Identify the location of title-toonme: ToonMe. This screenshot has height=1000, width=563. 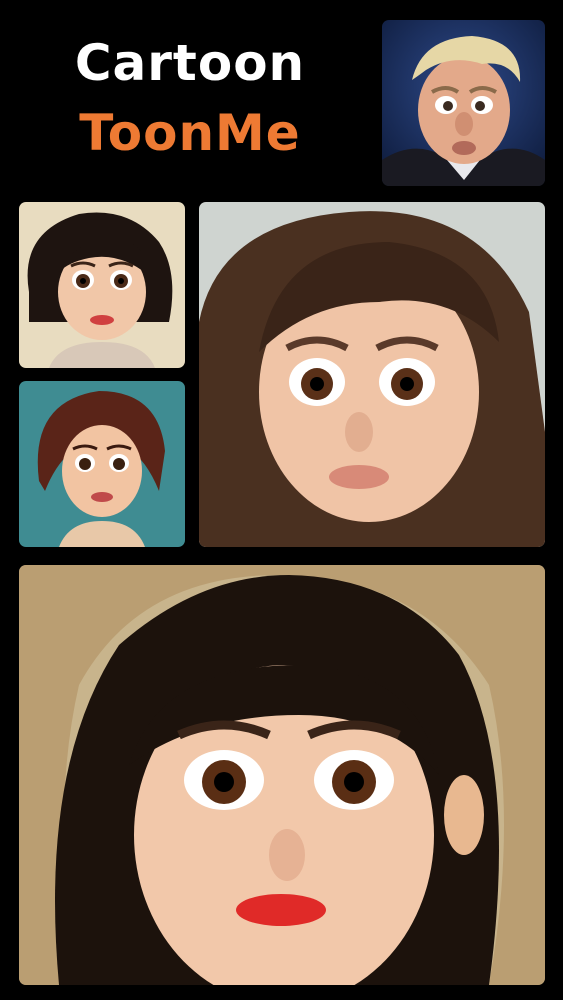
(190, 133).